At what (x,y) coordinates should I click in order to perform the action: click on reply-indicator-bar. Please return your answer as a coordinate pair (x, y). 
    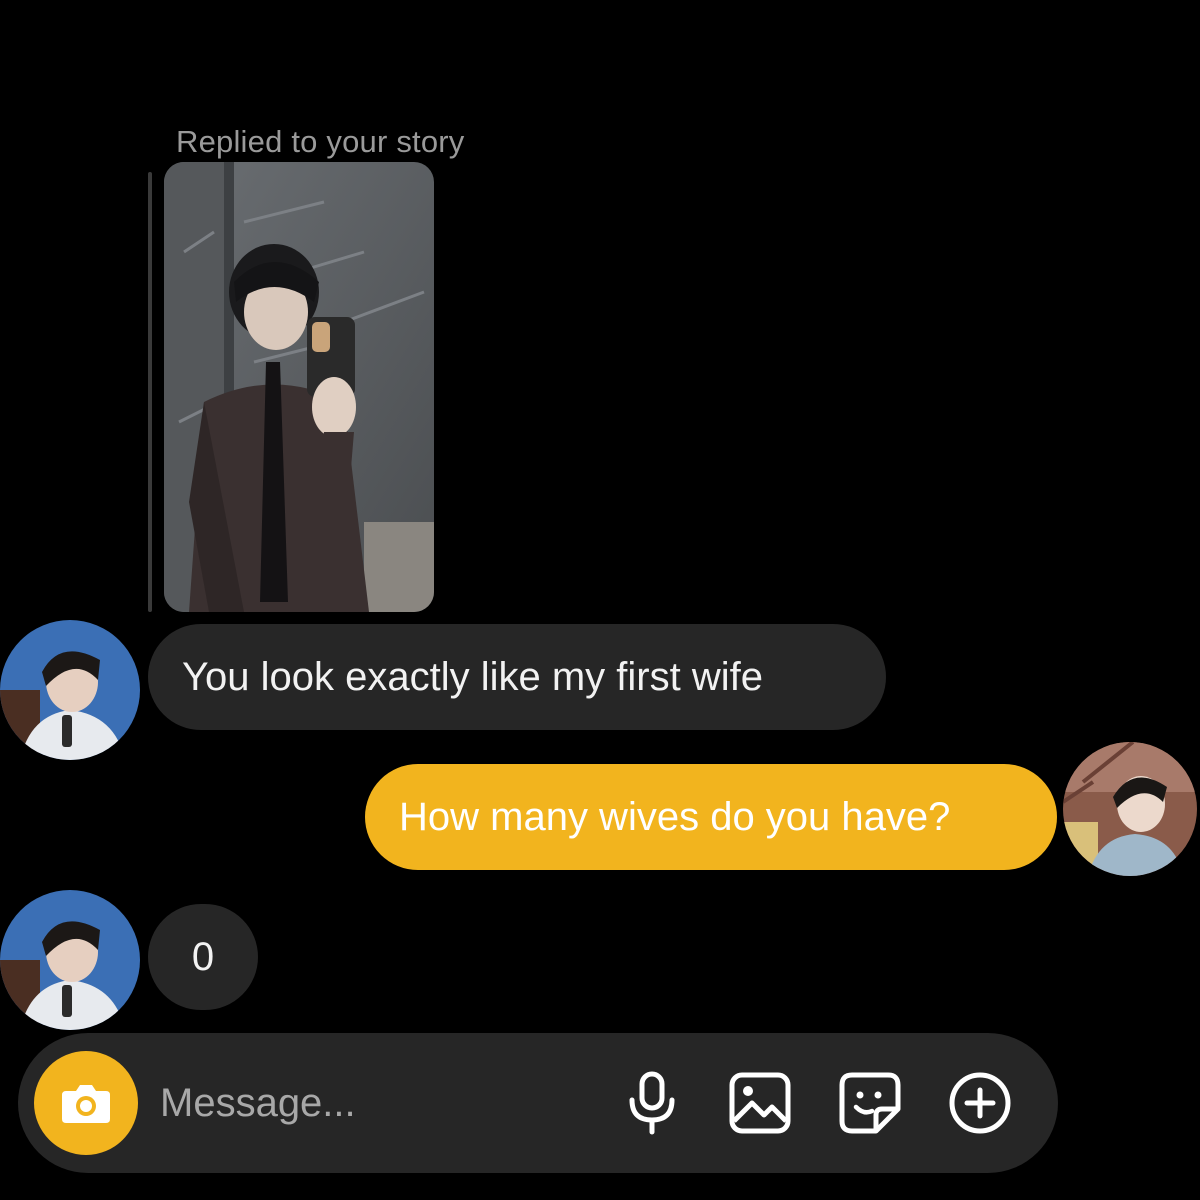
    Looking at the image, I should click on (150, 392).